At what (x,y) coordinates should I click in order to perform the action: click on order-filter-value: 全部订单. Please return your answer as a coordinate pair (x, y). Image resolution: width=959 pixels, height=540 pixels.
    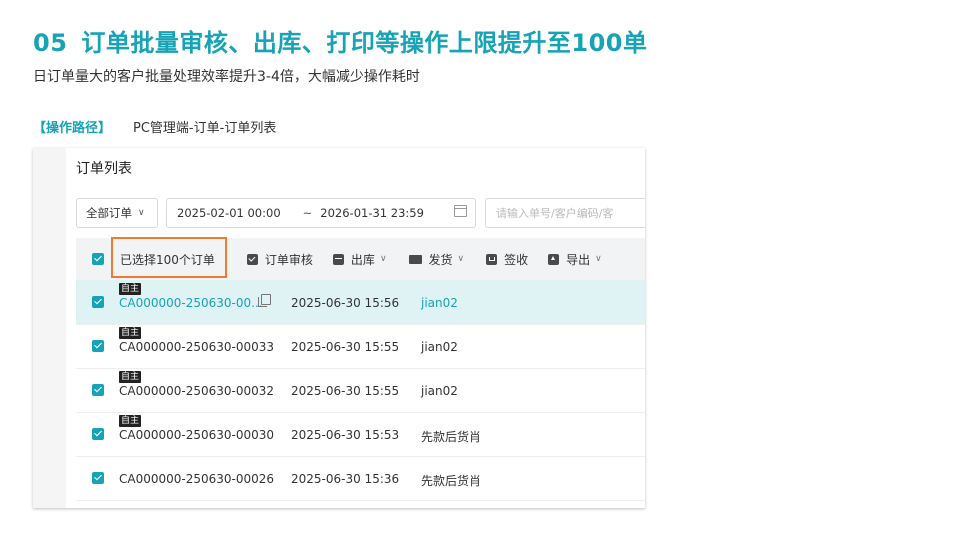
    Looking at the image, I should click on (109, 213).